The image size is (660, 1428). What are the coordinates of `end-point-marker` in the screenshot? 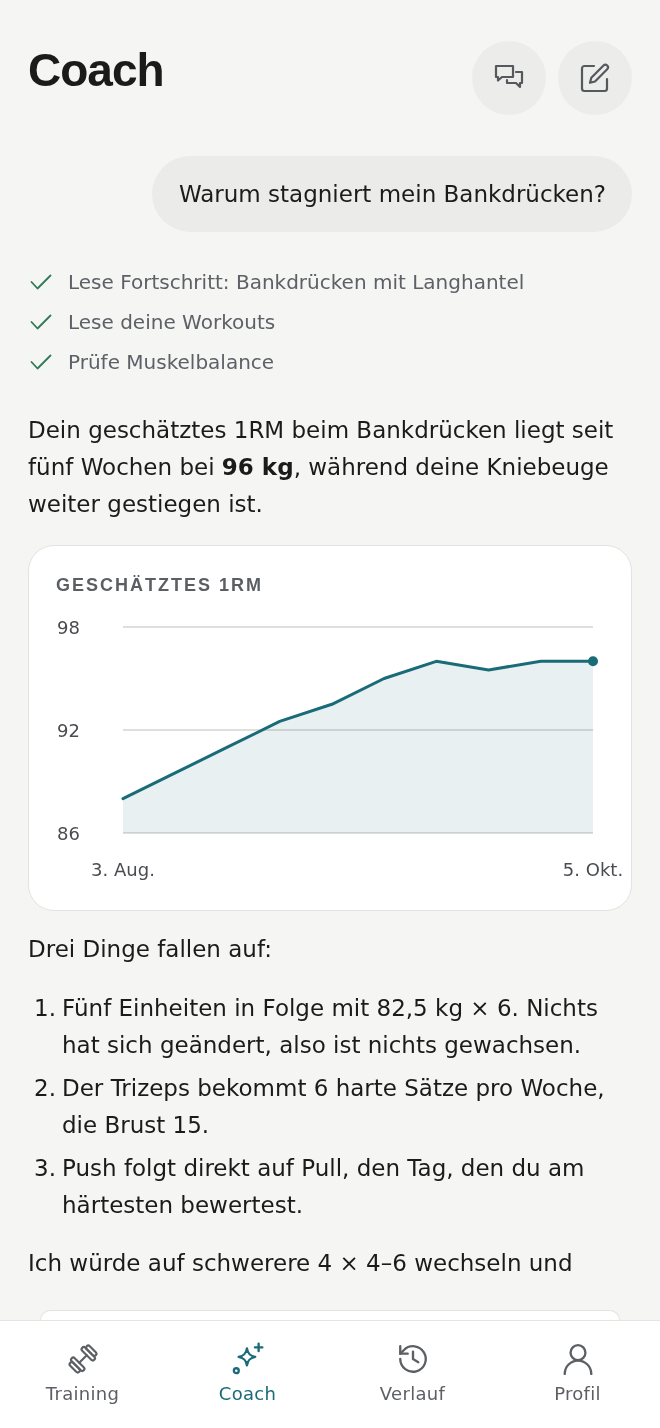 It's located at (593, 661).